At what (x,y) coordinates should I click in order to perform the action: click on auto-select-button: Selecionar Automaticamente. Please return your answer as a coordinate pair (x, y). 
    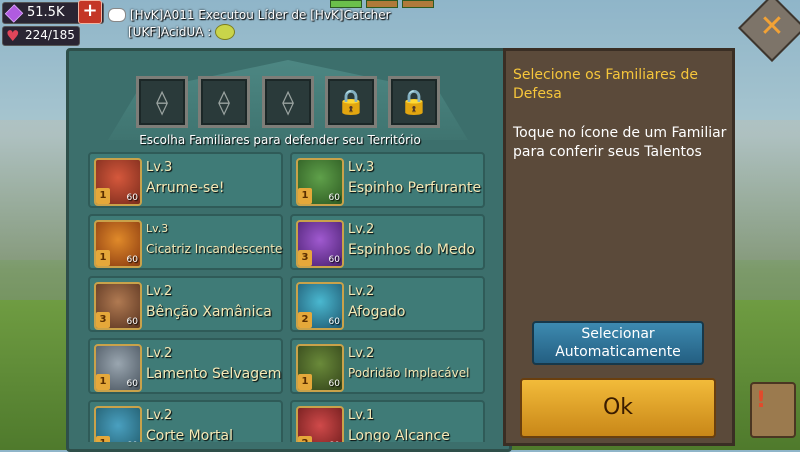
    Looking at the image, I should click on (618, 343).